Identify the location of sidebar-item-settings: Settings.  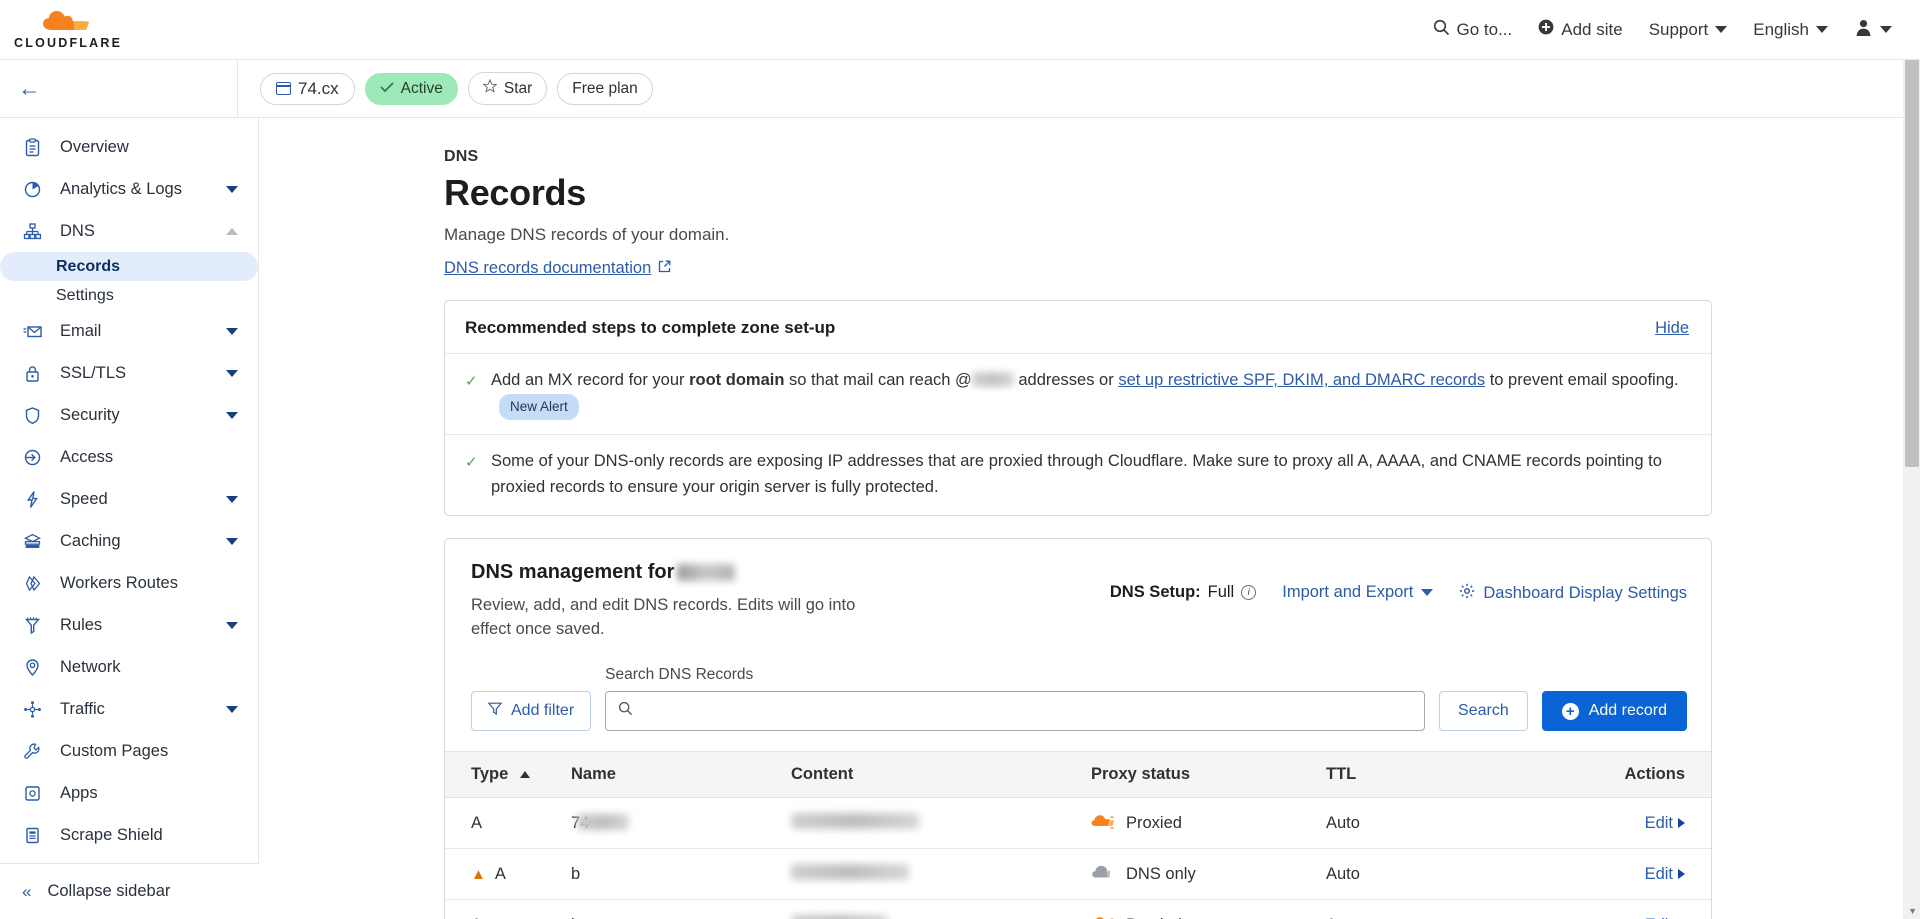
(129, 295).